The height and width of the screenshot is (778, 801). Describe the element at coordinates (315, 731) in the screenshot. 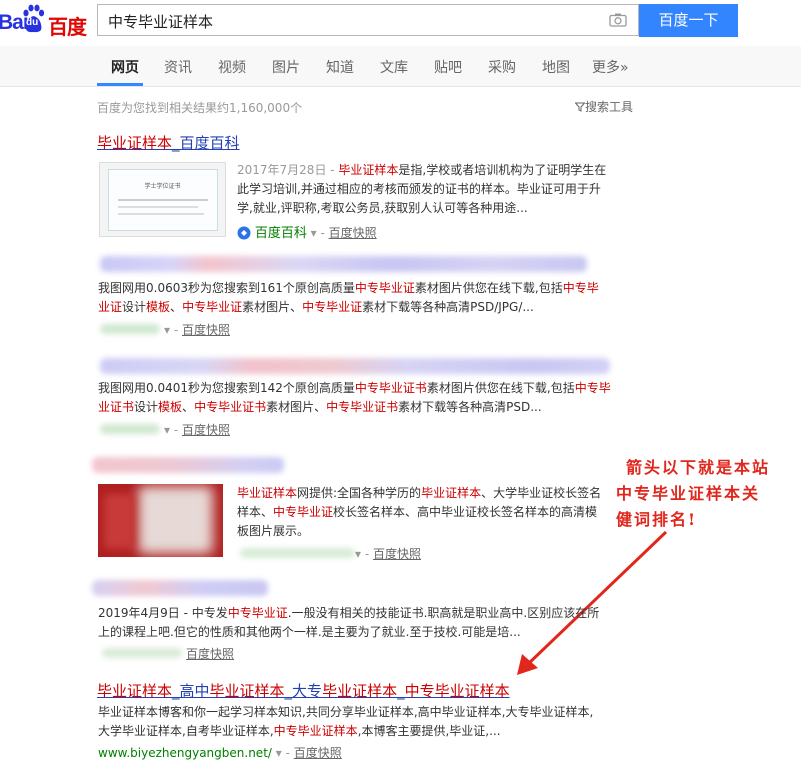

I see `hl: 中专毕业证样本` at that location.